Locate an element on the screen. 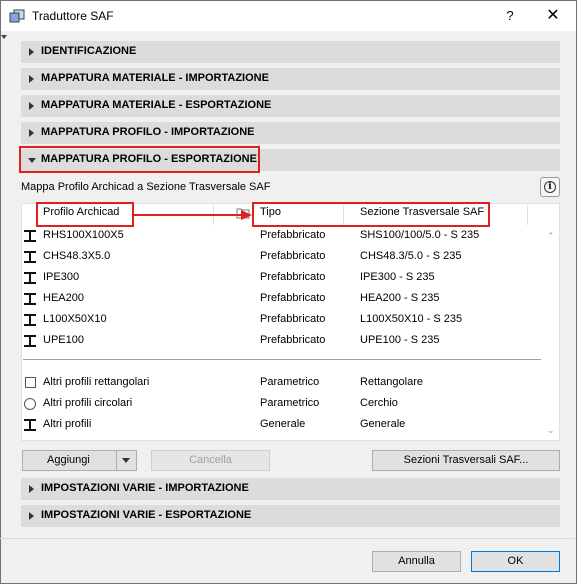 The image size is (577, 584). cell-profile: Altri profili circolari is located at coordinates (88, 403).